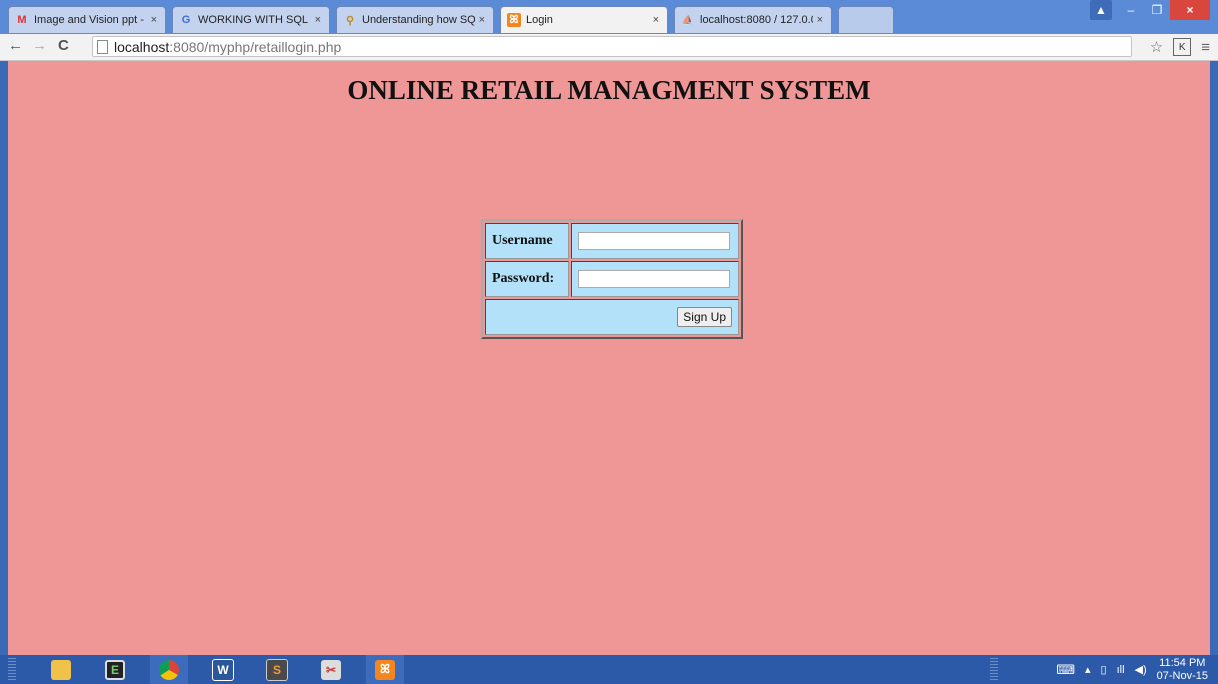 This screenshot has height=684, width=1218. Describe the element at coordinates (223, 669) in the screenshot. I see `word-icon: W` at that location.